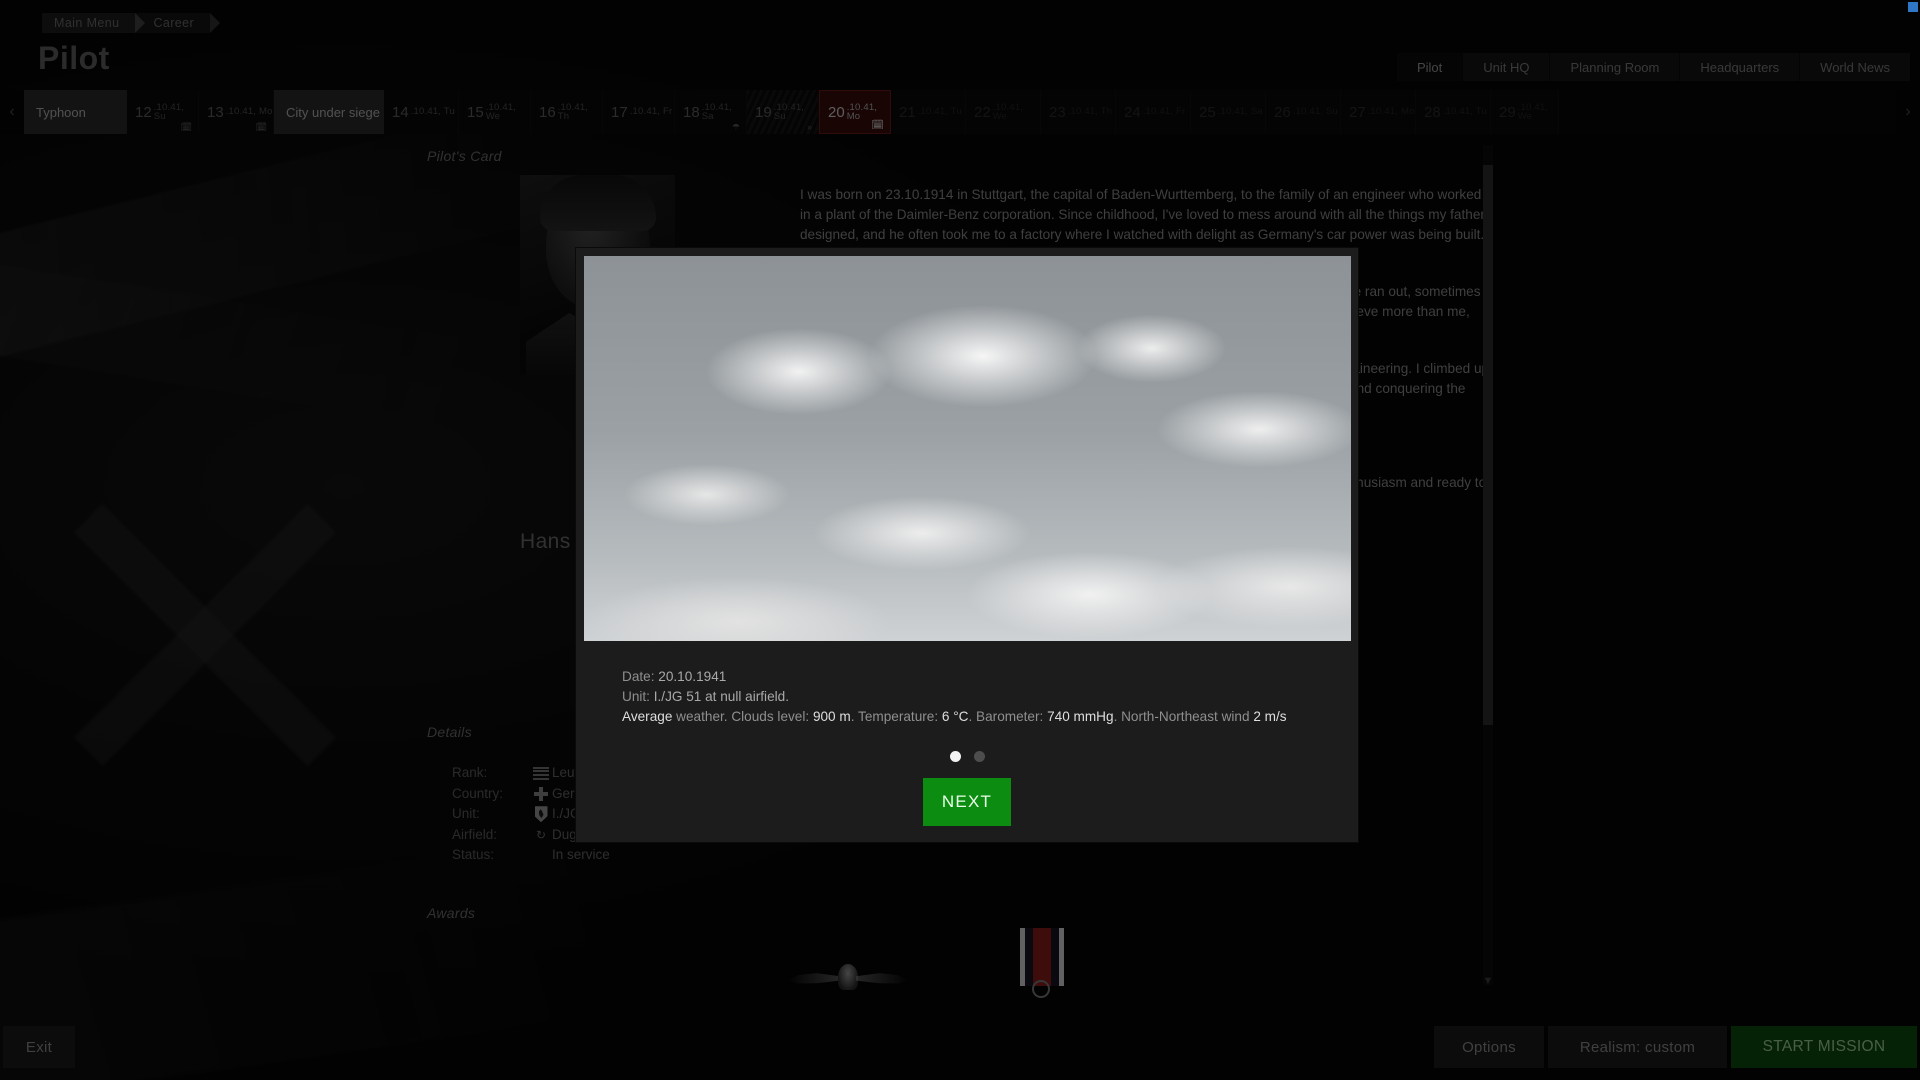  I want to click on next-button: NEXT, so click(967, 802).